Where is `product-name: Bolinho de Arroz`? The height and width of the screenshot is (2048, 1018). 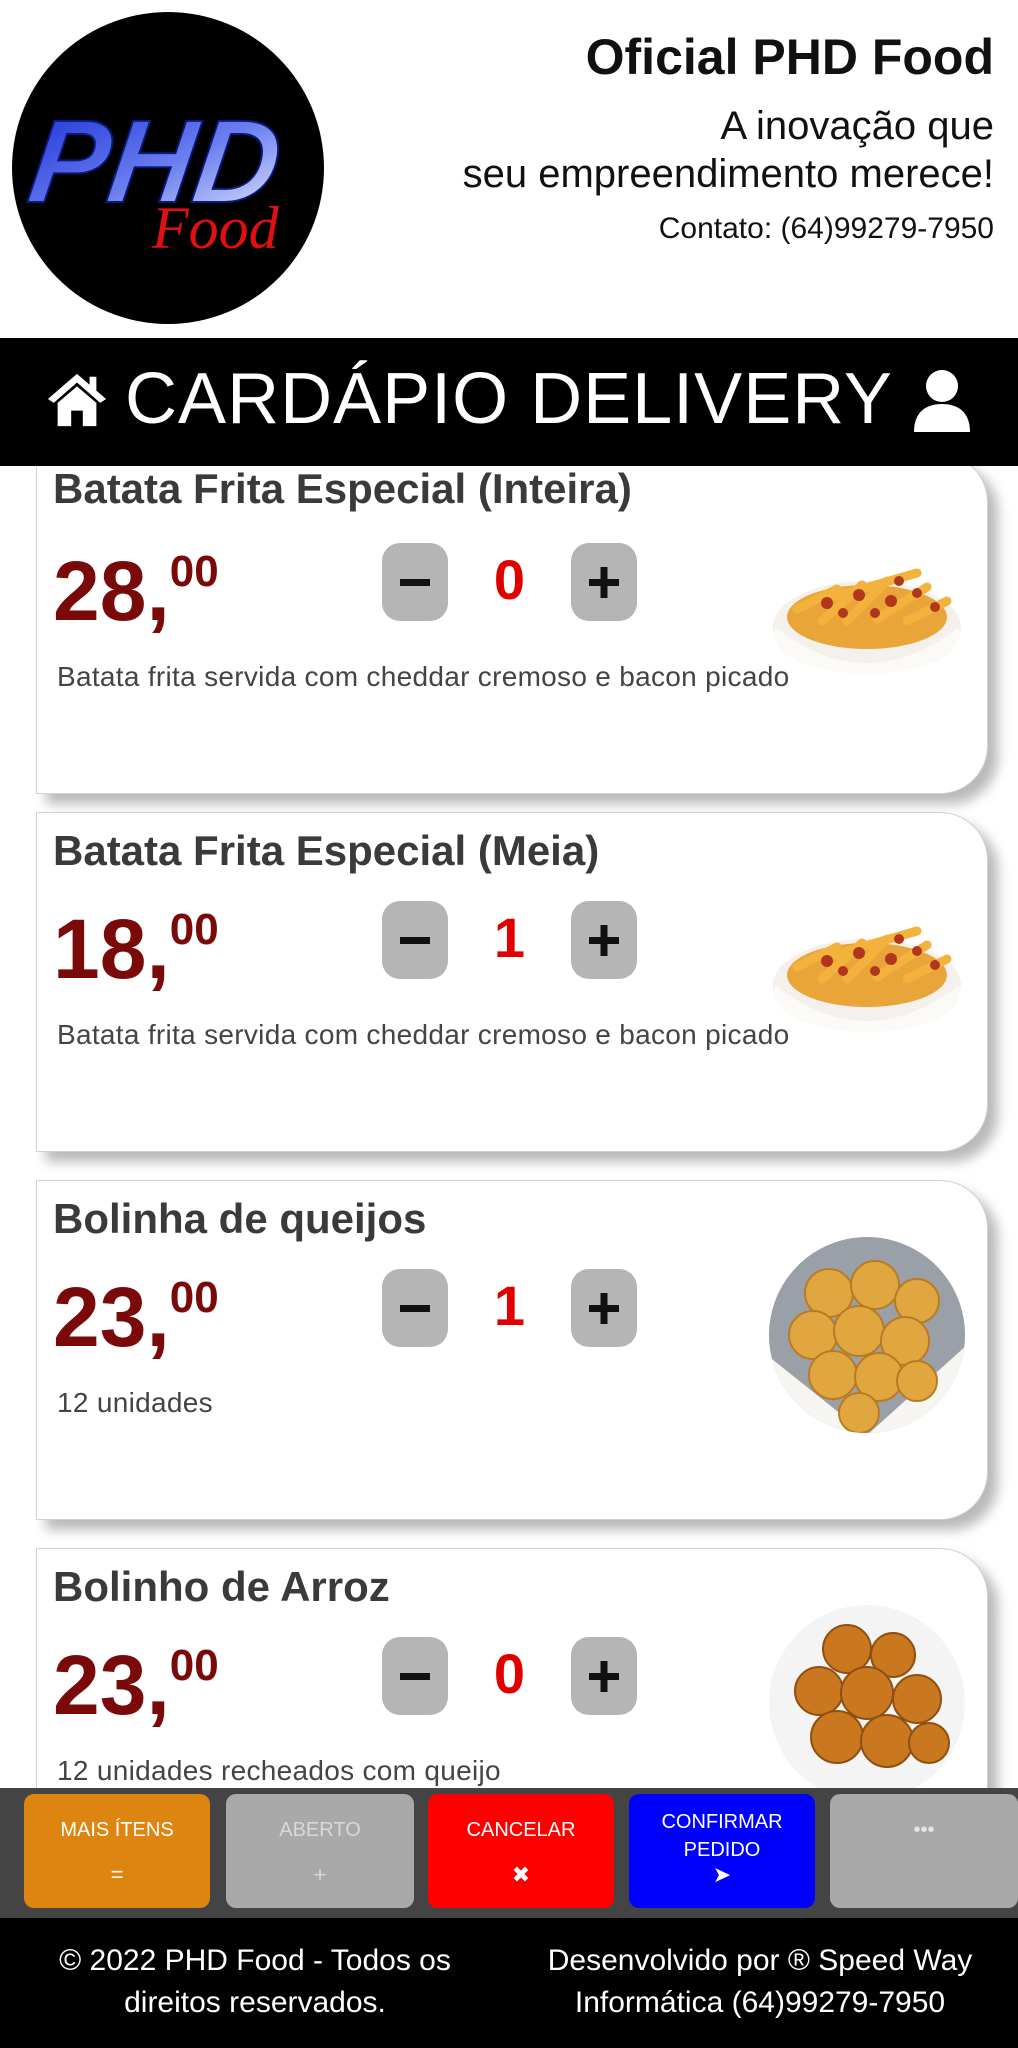 product-name: Bolinho de Arroz is located at coordinates (221, 1586).